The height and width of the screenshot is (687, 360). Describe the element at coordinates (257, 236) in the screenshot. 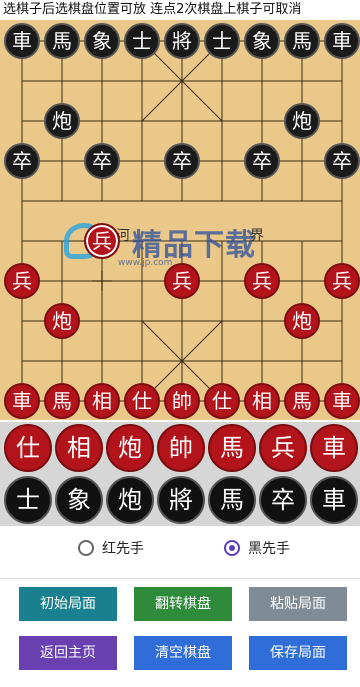

I see `river-label-right: 界` at that location.